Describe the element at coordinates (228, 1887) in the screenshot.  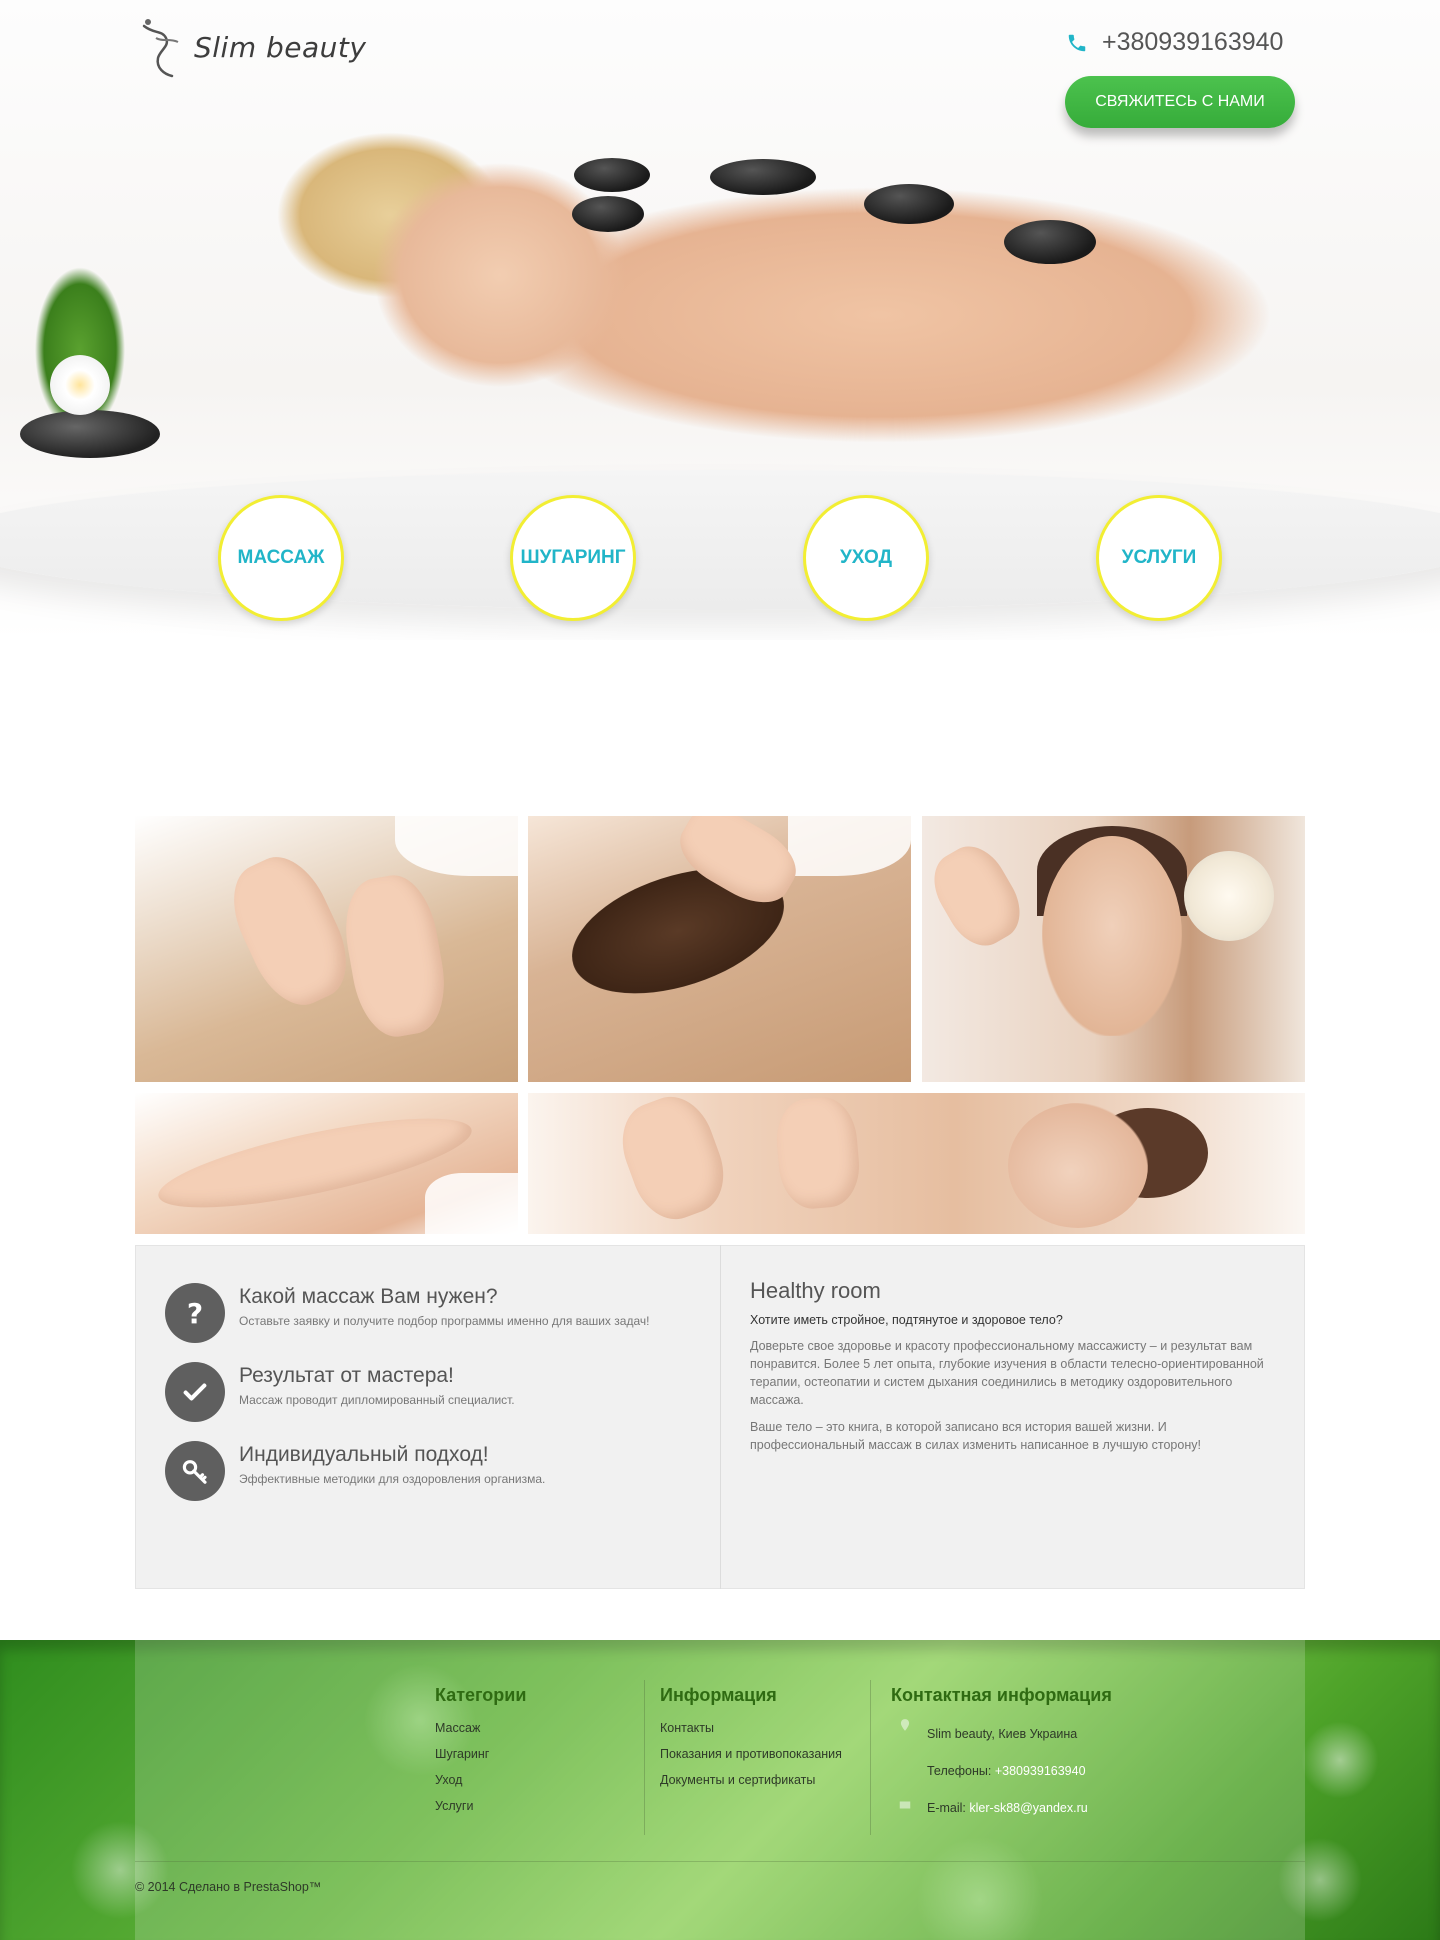
I see `copyright: © 2014 Сделано в PrestaShop™` at that location.